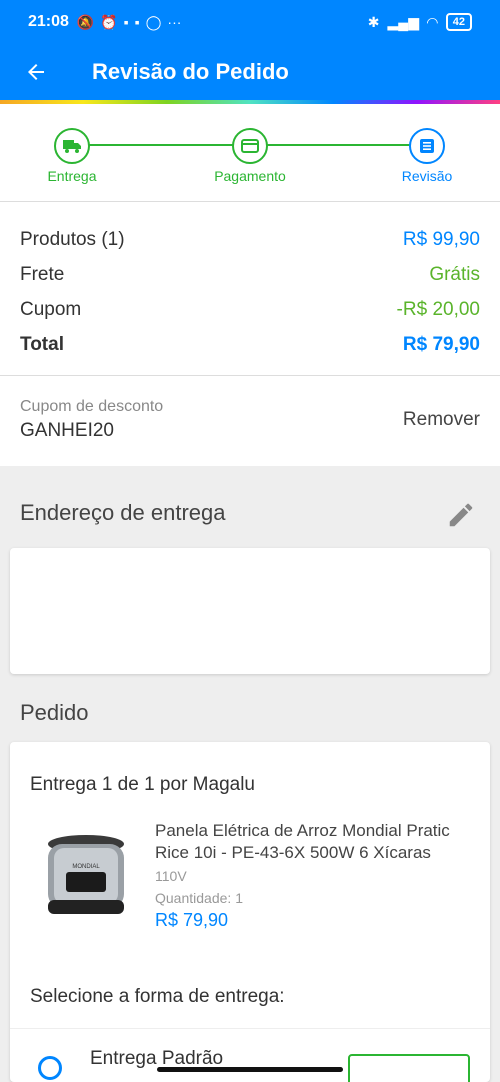  What do you see at coordinates (126, 22) in the screenshot?
I see `message-icon: ▪` at bounding box center [126, 22].